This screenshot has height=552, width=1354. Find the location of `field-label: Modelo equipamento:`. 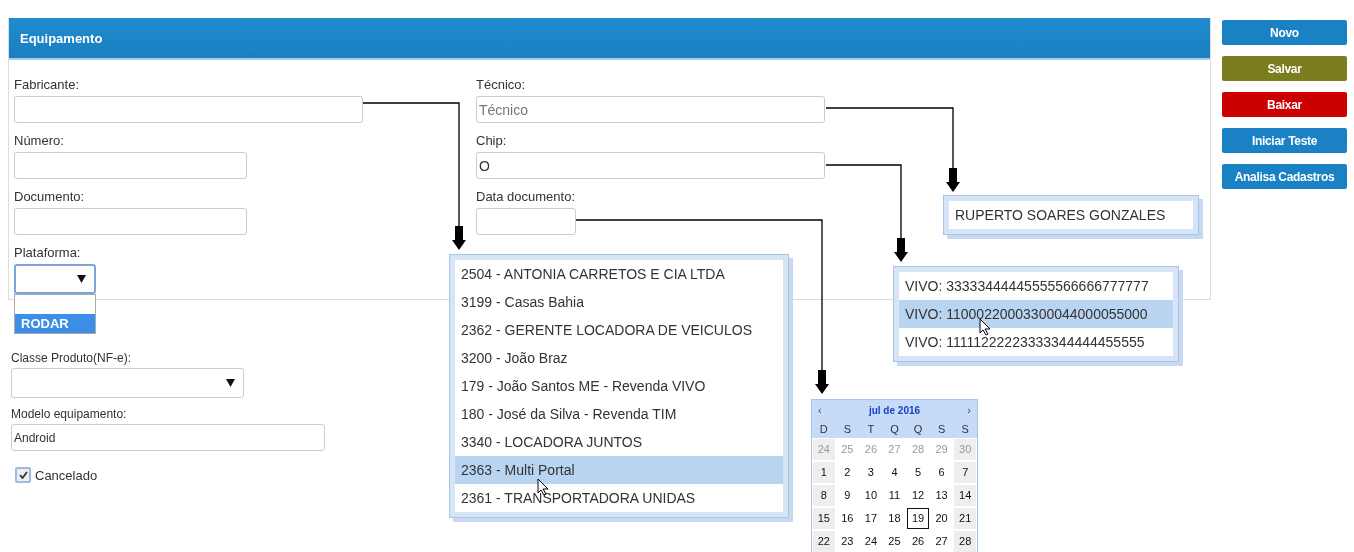

field-label: Modelo equipamento: is located at coordinates (69, 414).